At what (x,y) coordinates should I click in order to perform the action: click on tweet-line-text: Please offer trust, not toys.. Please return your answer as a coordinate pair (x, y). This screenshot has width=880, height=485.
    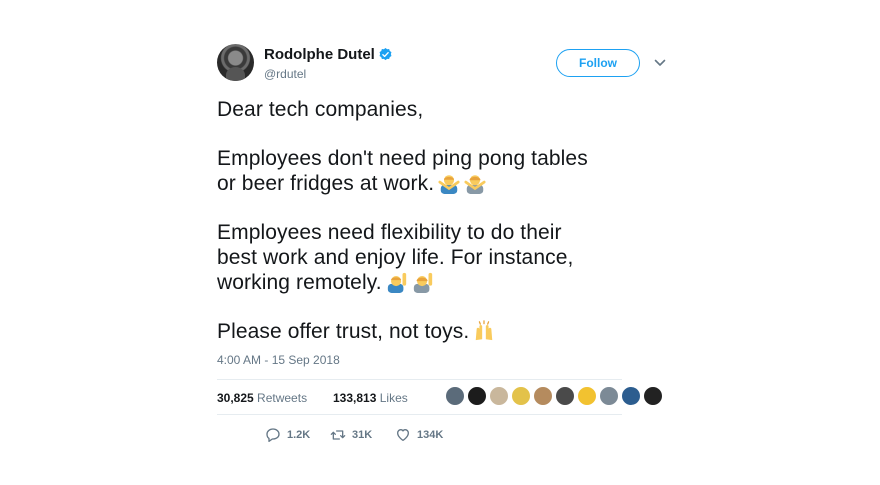
    Looking at the image, I should click on (343, 331).